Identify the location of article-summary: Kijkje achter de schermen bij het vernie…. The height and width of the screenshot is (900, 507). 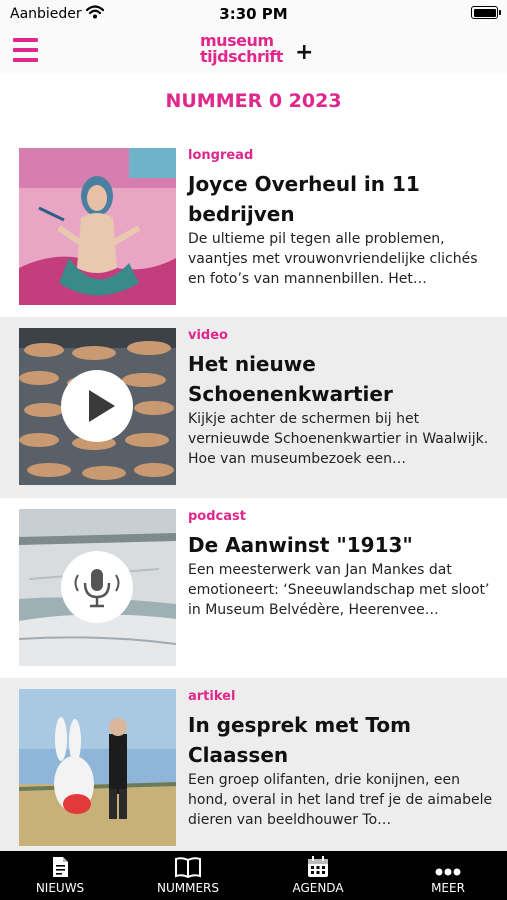
(338, 439).